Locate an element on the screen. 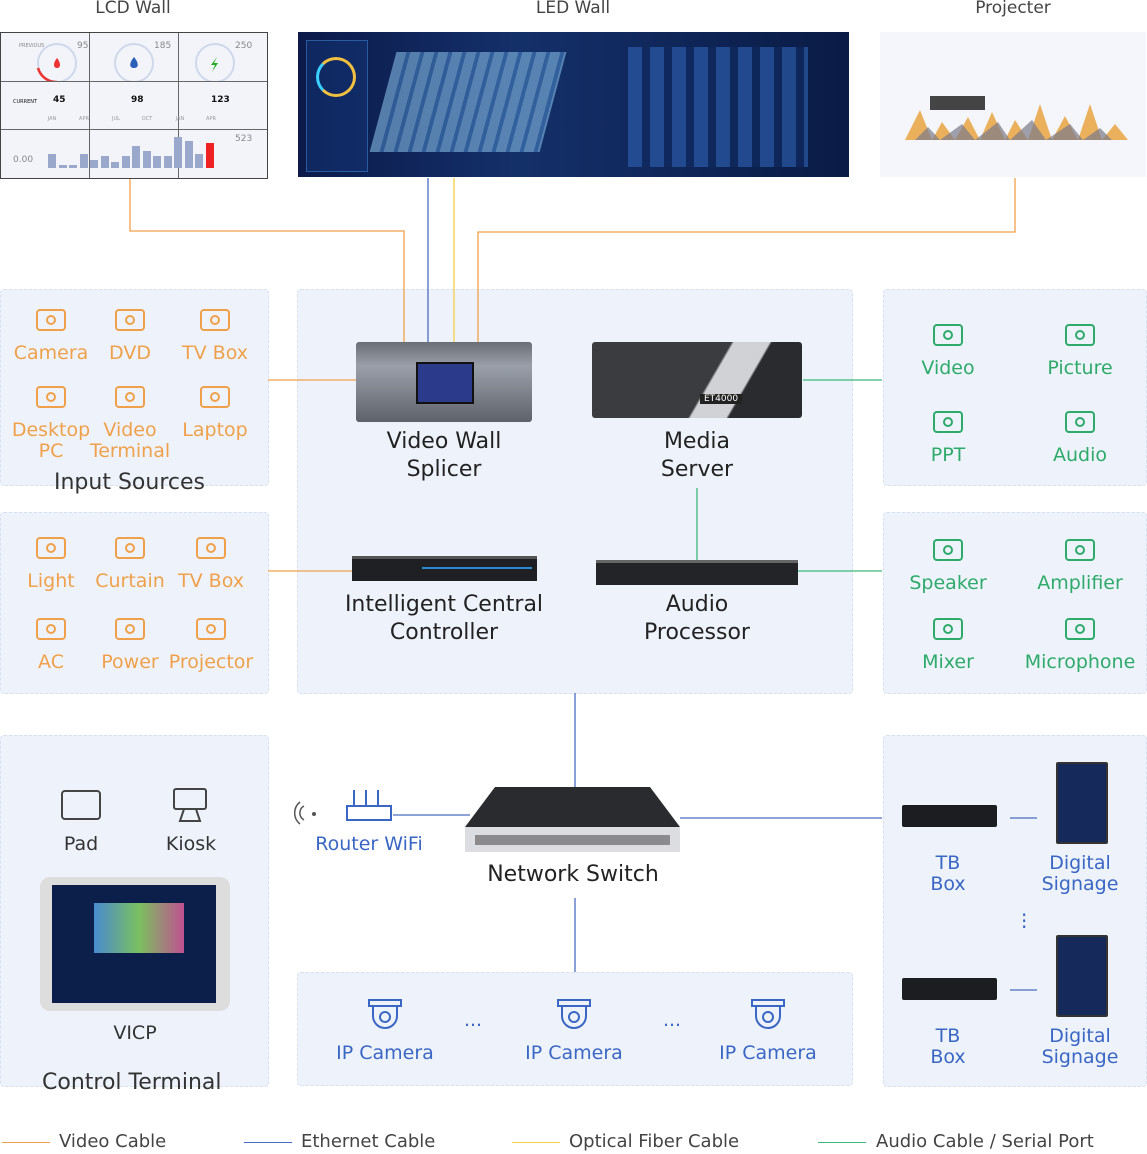  media-server-label: Media Server is located at coordinates (697, 455).